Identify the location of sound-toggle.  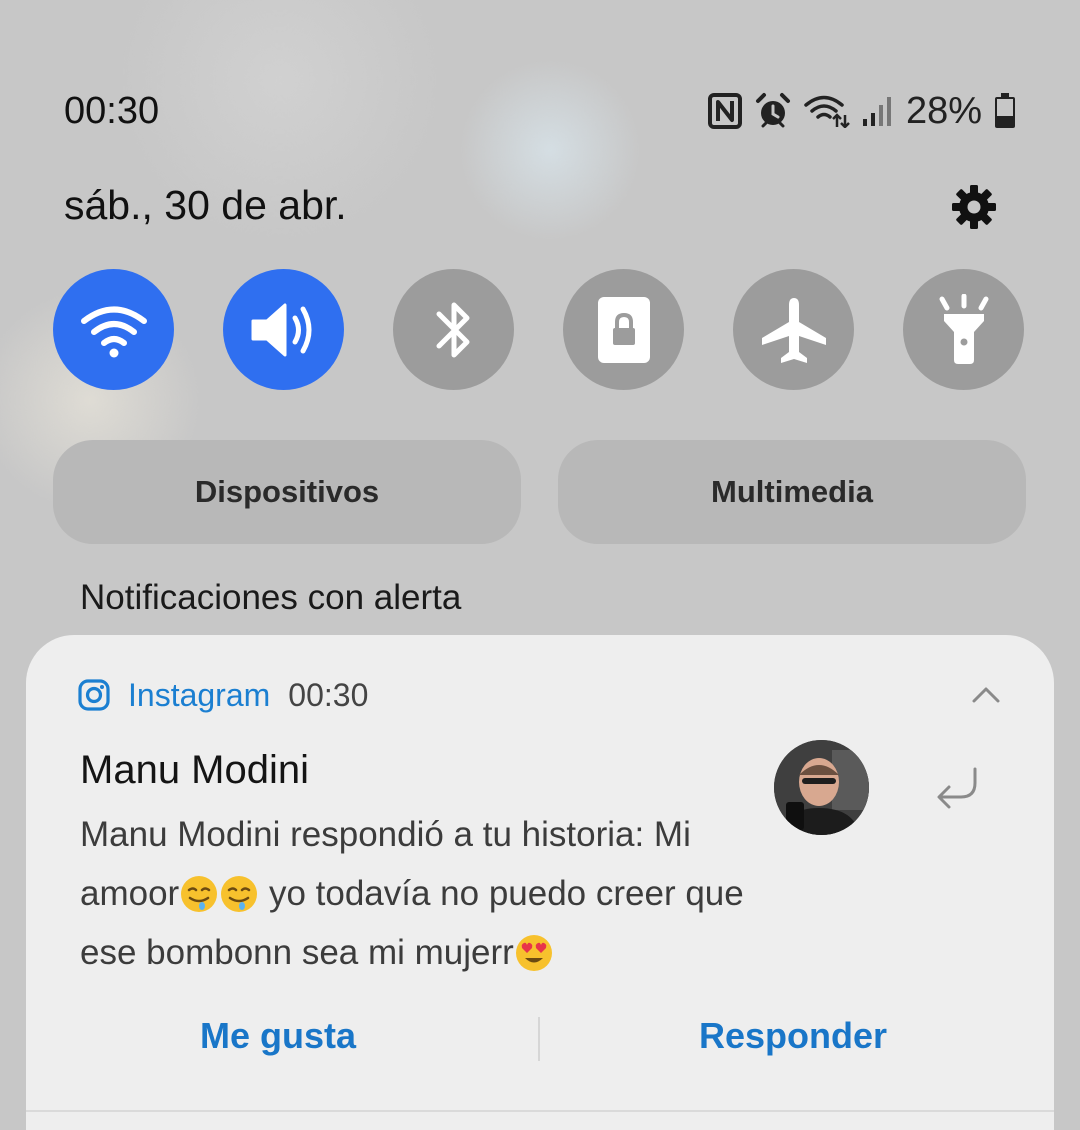
(283, 329).